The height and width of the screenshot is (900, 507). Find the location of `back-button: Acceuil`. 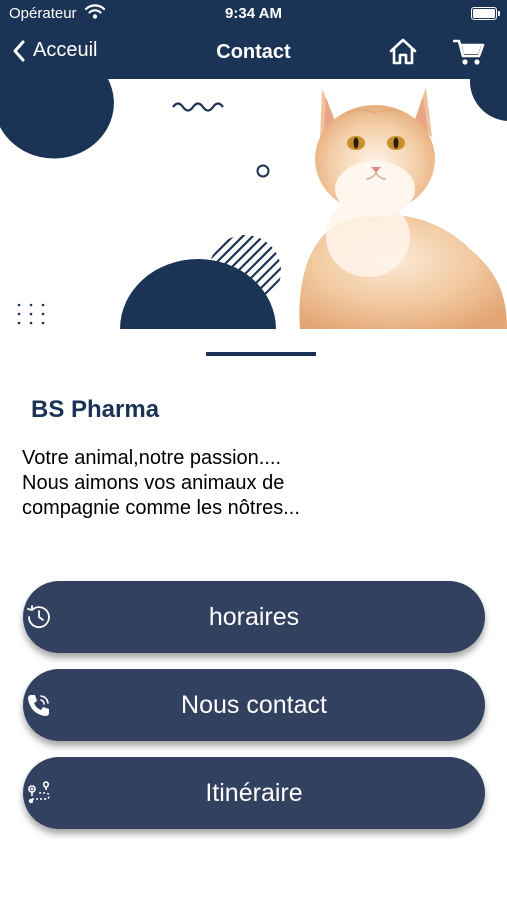

back-button: Acceuil is located at coordinates (54, 50).